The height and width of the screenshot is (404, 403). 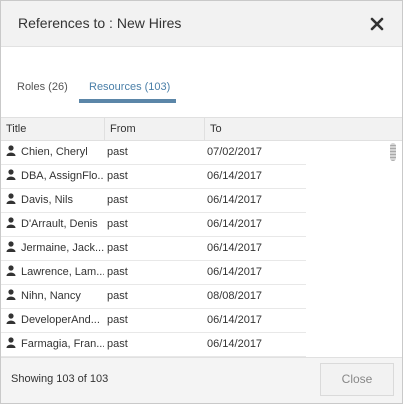 I want to click on table-row: Davis, Nils past 06/14/2017, so click(x=153, y=201).